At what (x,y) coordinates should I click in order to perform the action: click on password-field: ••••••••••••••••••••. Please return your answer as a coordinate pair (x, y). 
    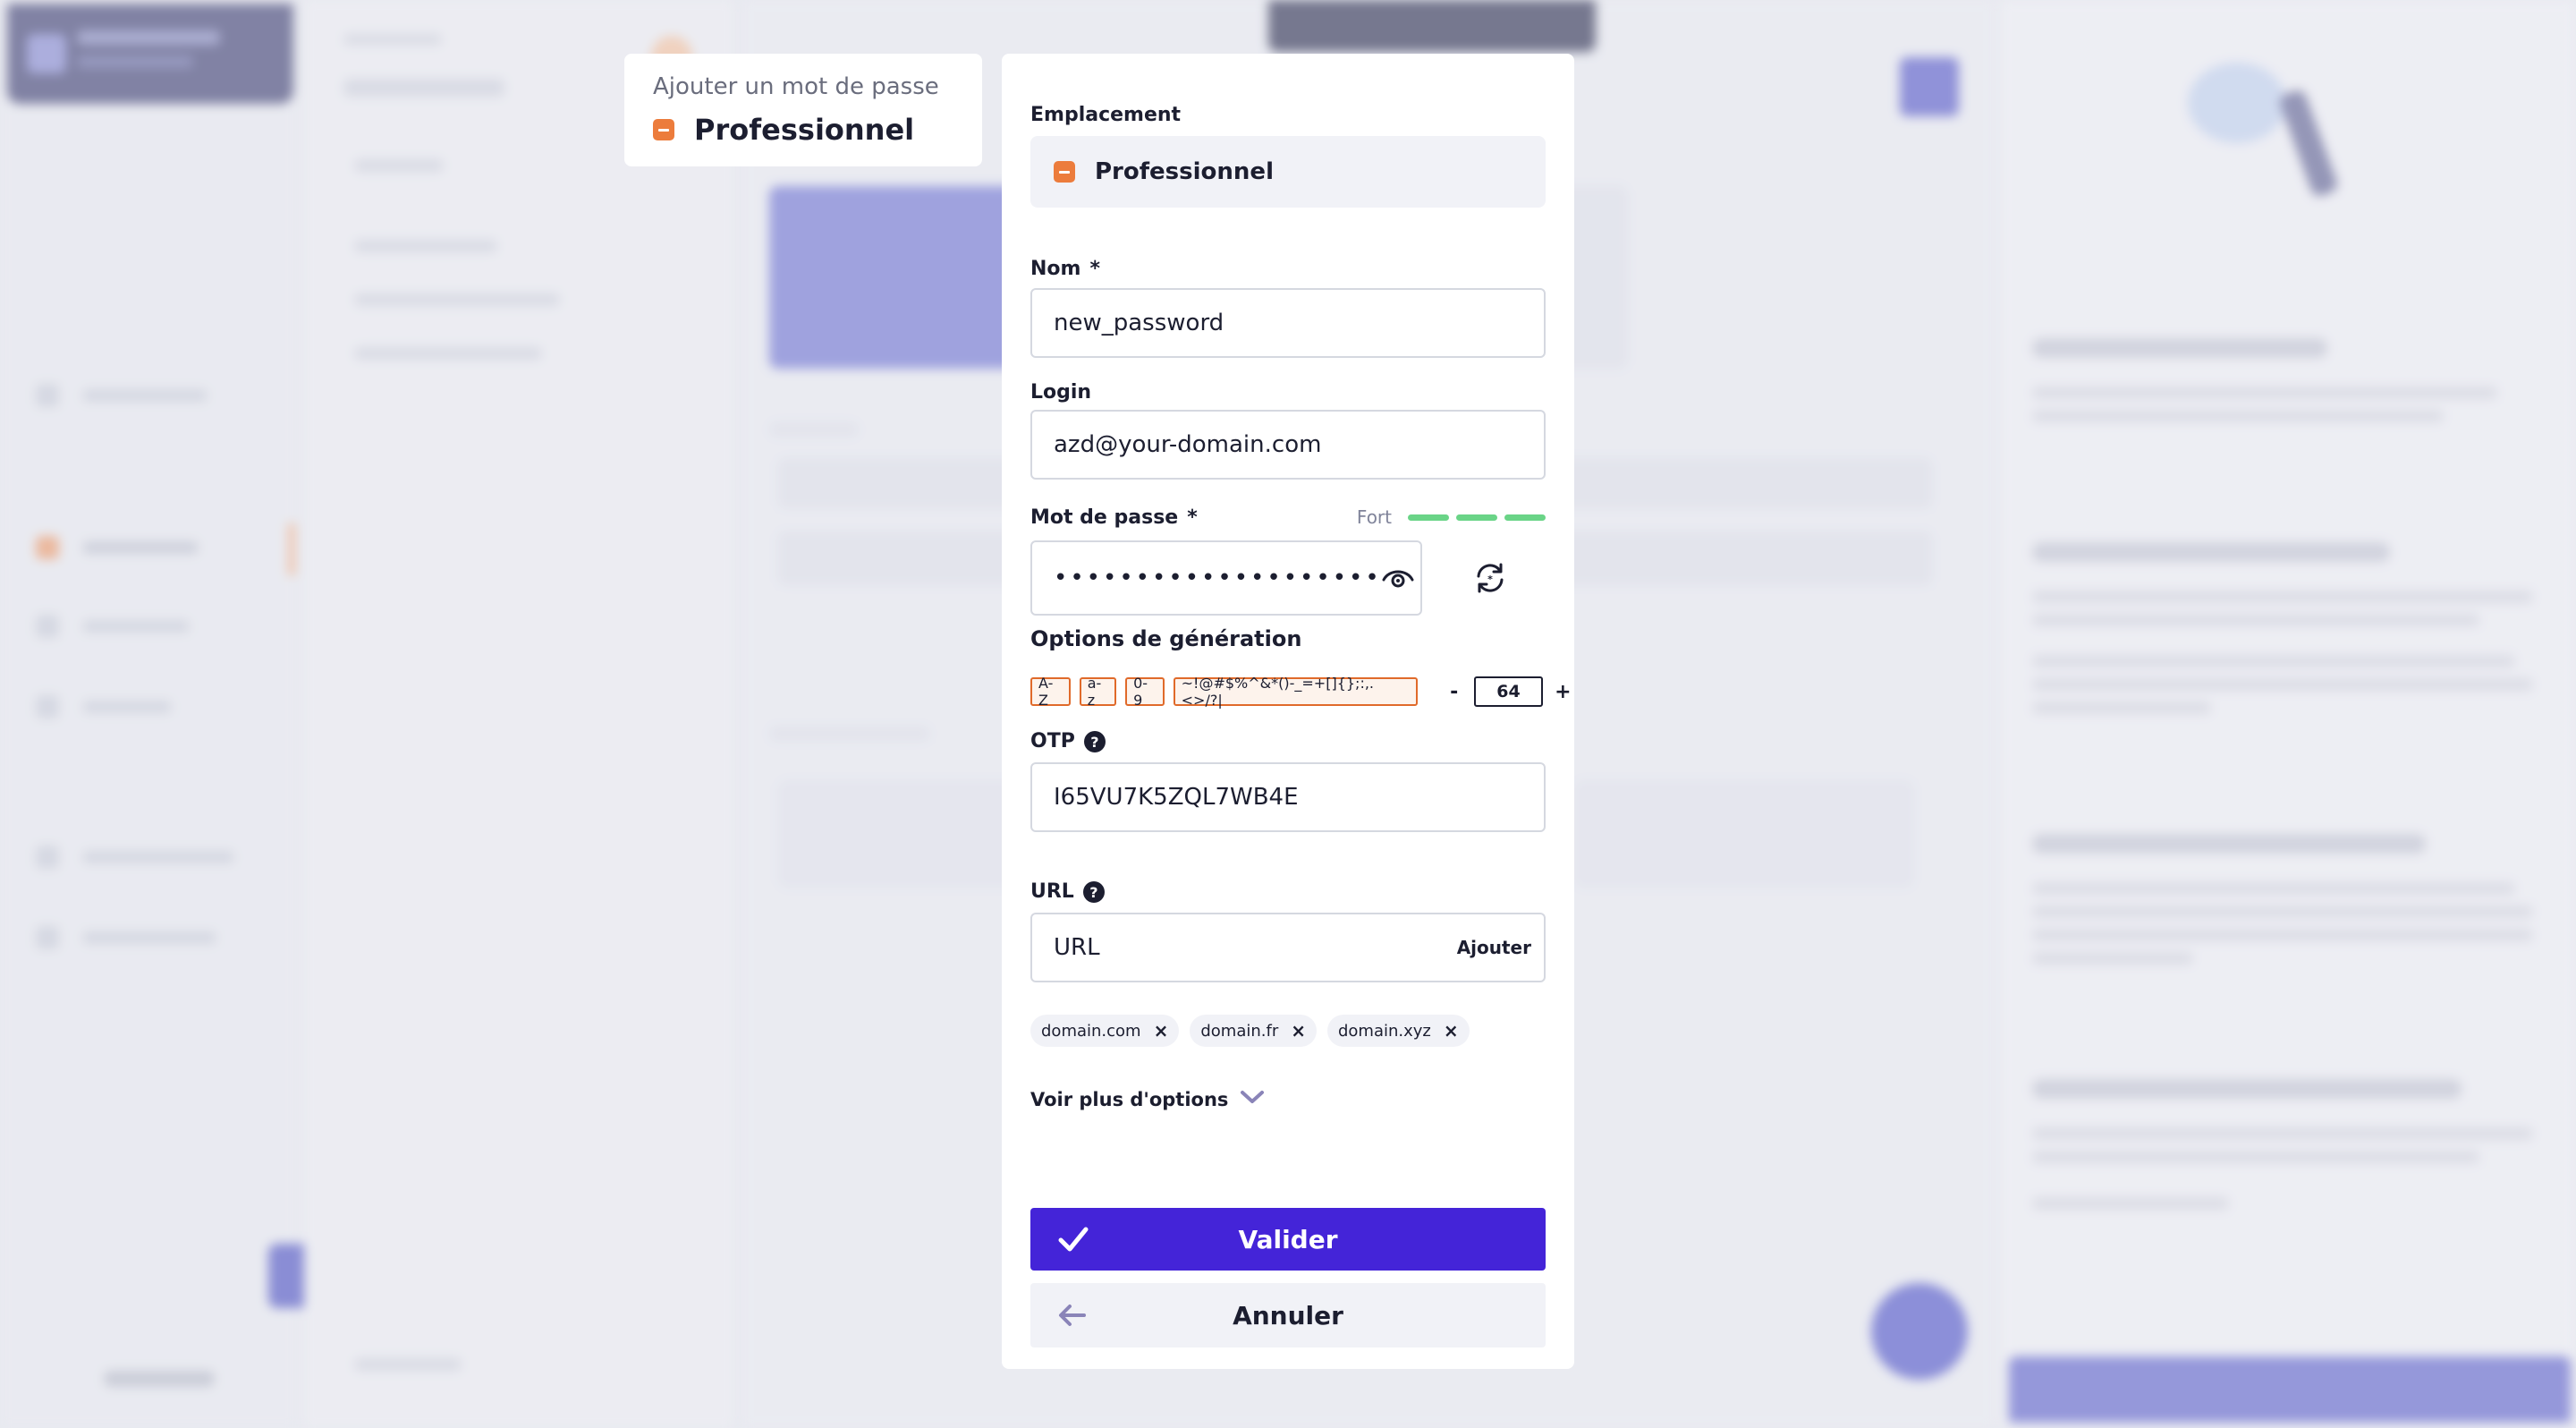
    Looking at the image, I should click on (1226, 578).